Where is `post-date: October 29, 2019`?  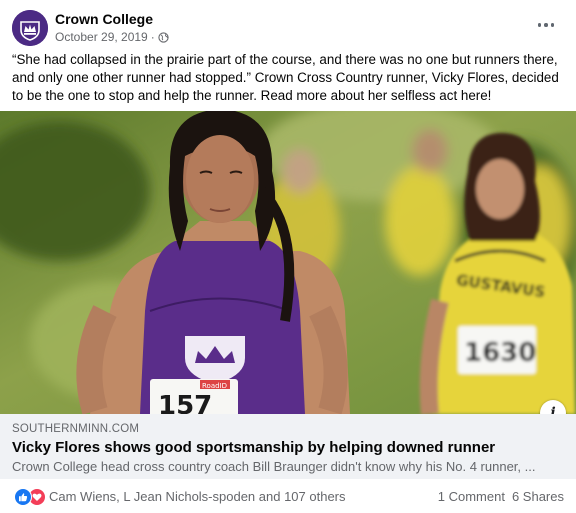 post-date: October 29, 2019 is located at coordinates (101, 37).